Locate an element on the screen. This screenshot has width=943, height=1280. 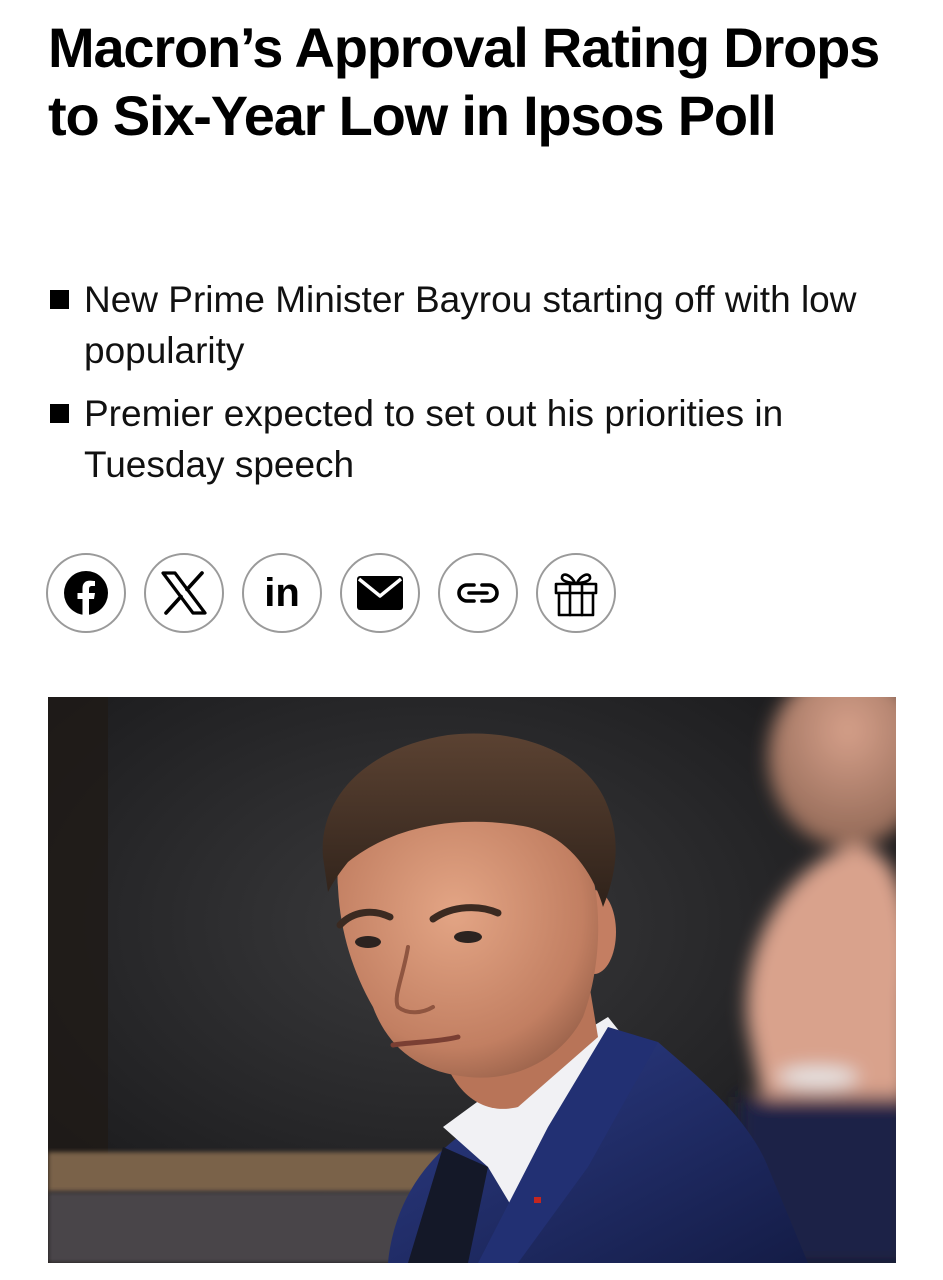
gift-icon is located at coordinates (576, 595).